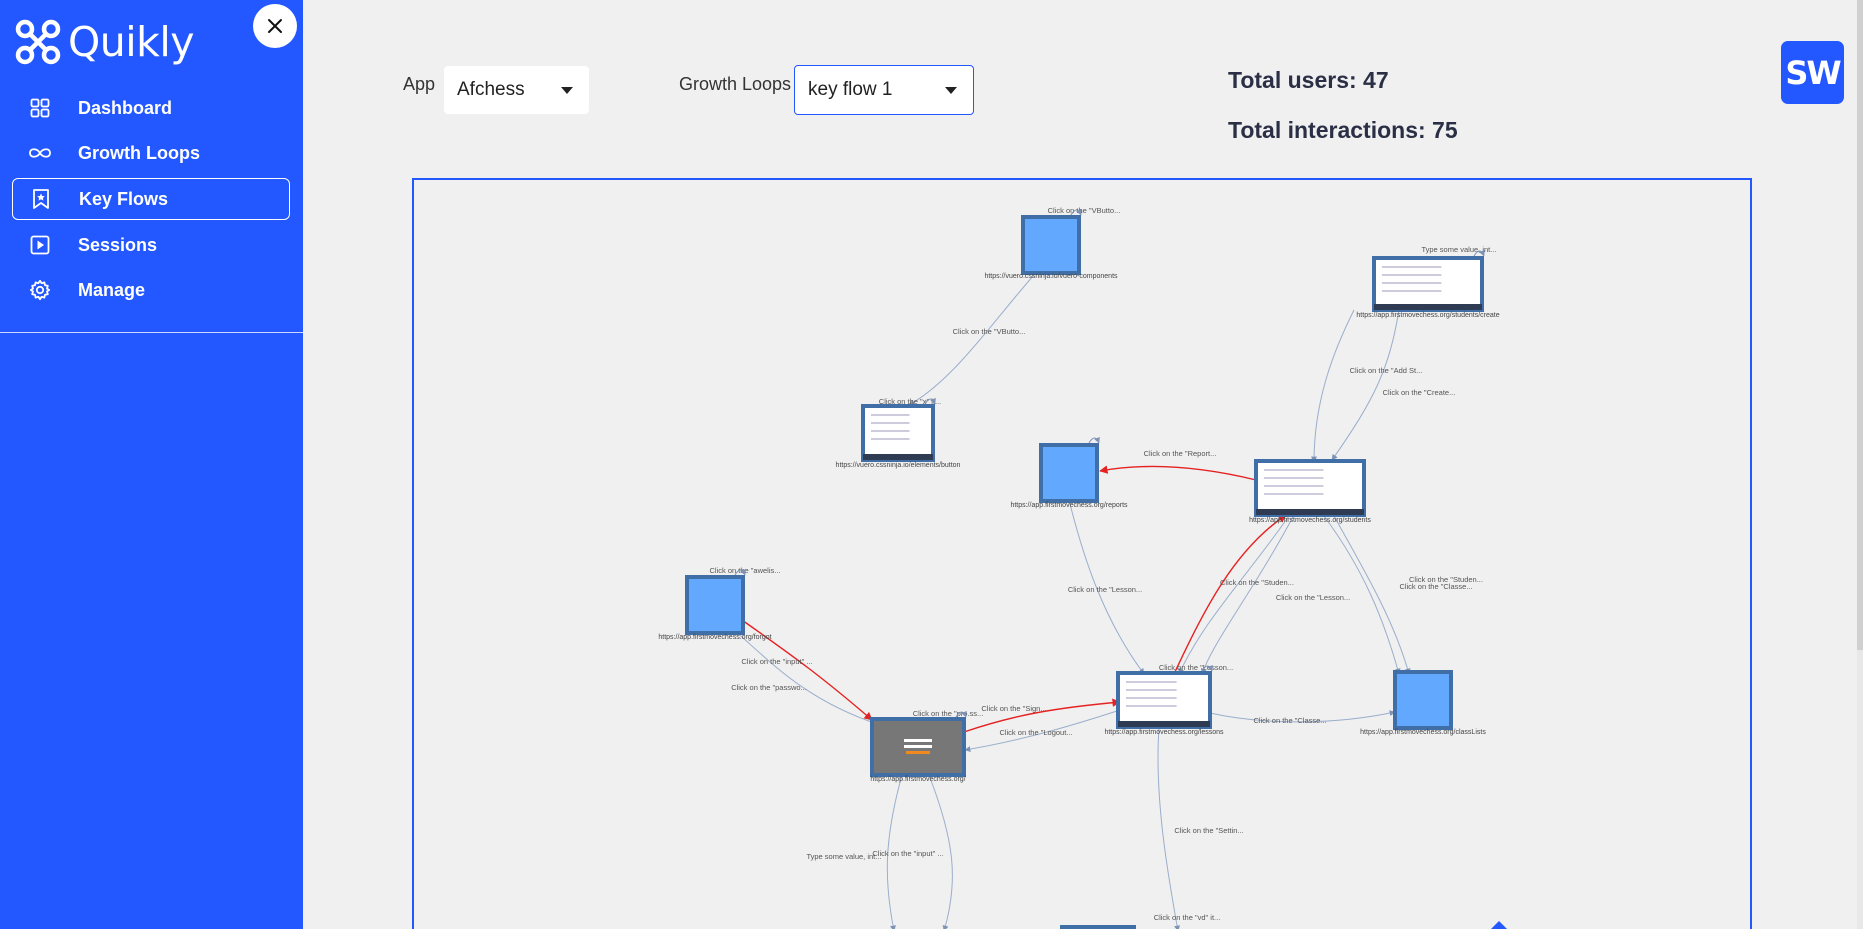 The height and width of the screenshot is (929, 1863). I want to click on sidebar-item-sessions: Sessions, so click(151, 245).